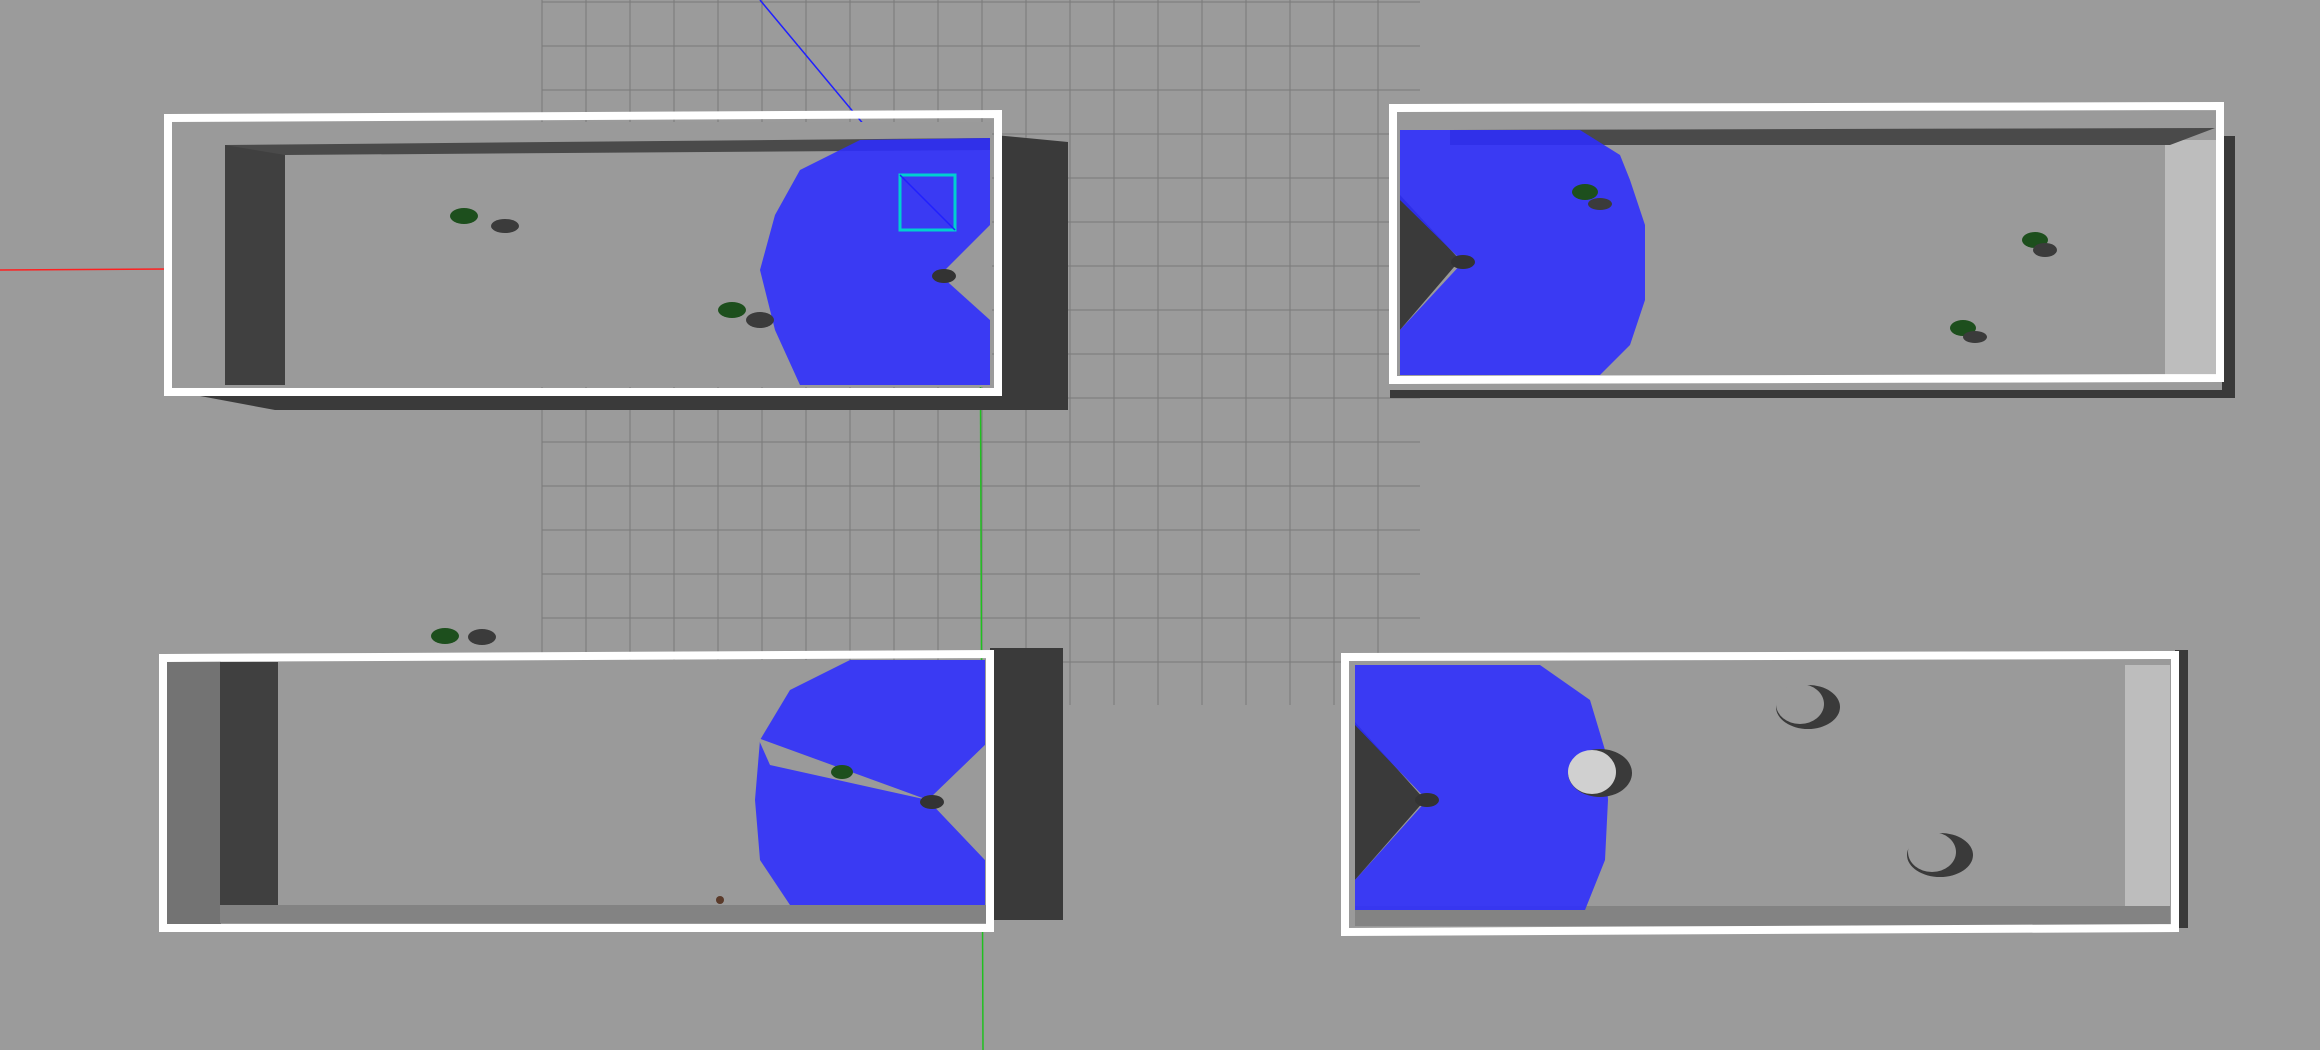  What do you see at coordinates (1764, 793) in the screenshot?
I see `room-bottom-right` at bounding box center [1764, 793].